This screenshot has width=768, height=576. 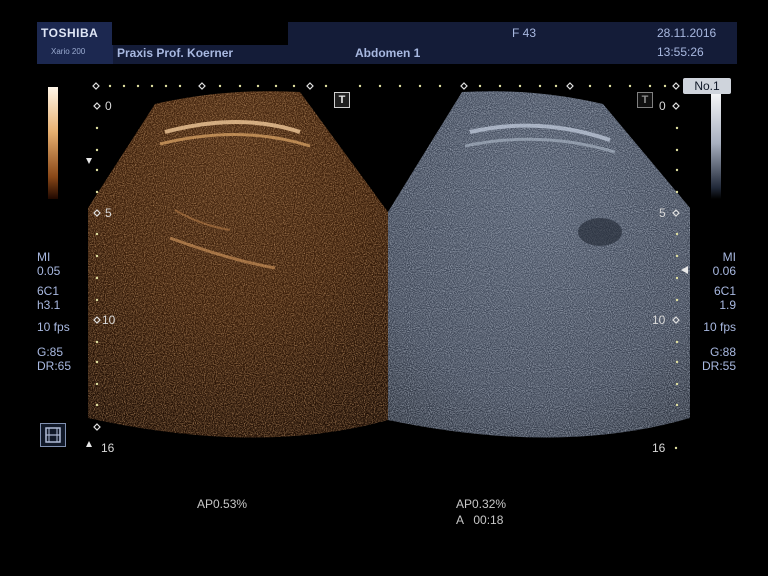 I want to click on left-parameters: MI 0.05 6C1 h3.1 10 fps G:85 DR:65, so click(x=54, y=311).